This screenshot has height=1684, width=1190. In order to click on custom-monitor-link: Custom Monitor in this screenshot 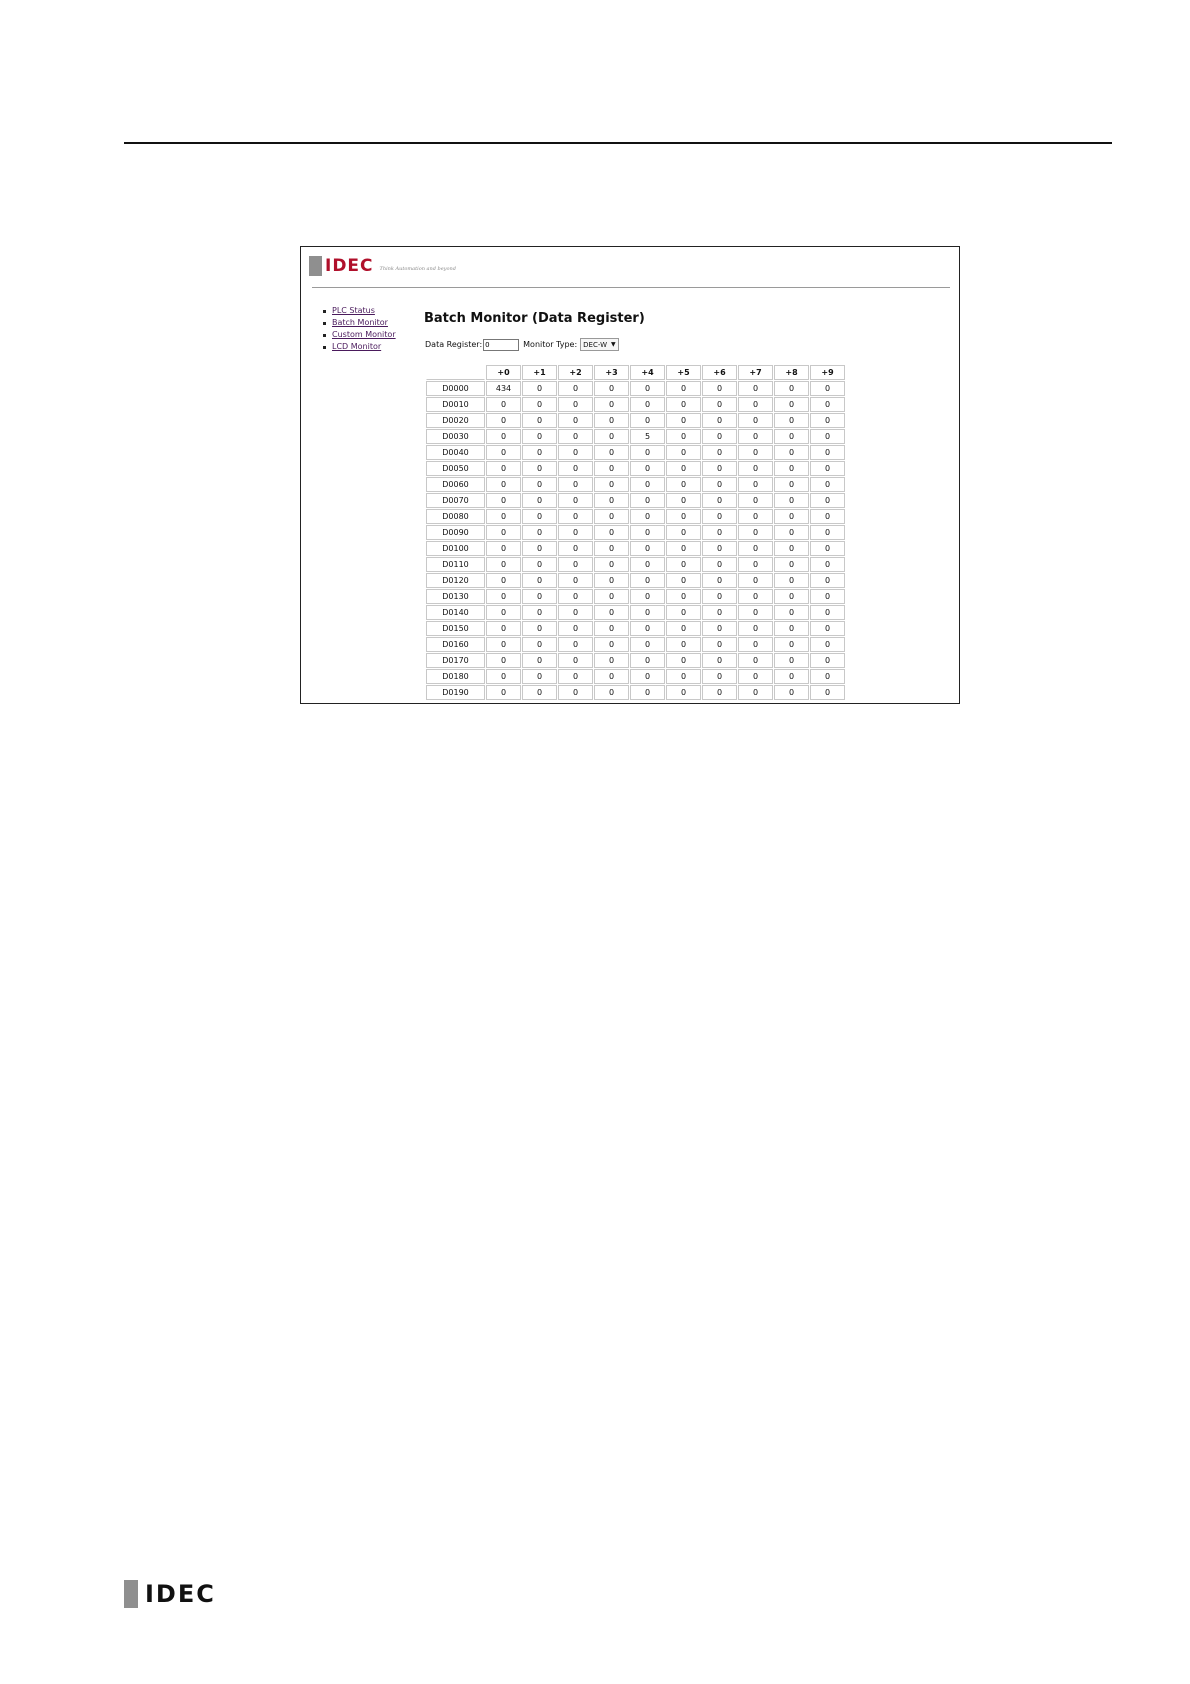, I will do `click(364, 335)`.